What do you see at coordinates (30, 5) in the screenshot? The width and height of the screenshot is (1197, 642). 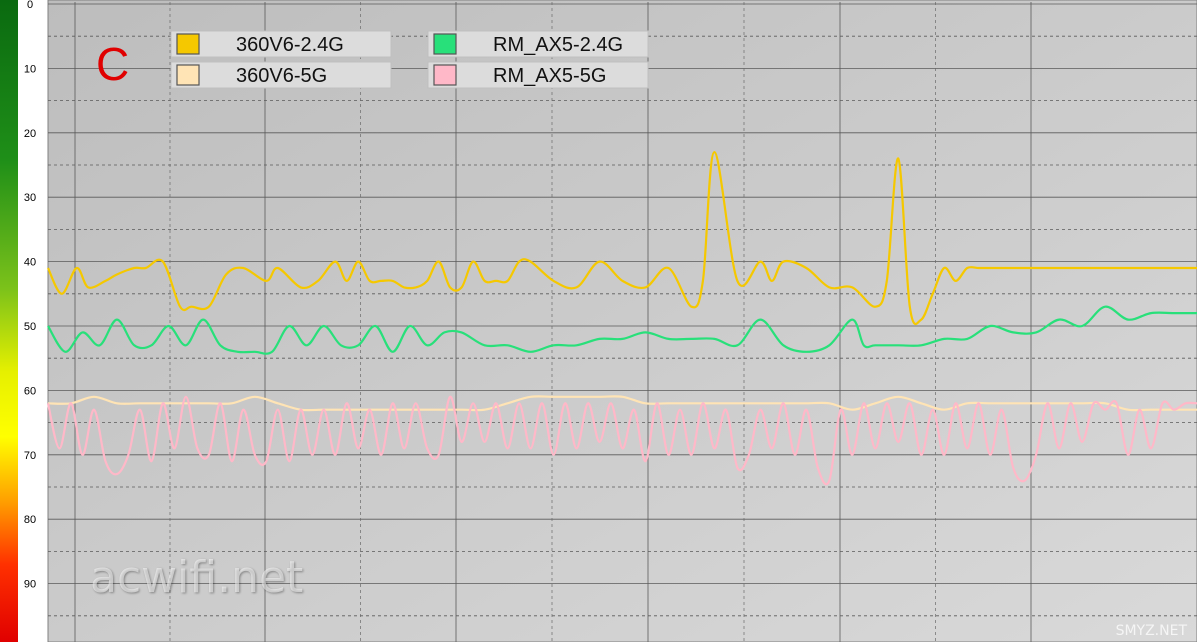 I see `y-tick-label: 0` at bounding box center [30, 5].